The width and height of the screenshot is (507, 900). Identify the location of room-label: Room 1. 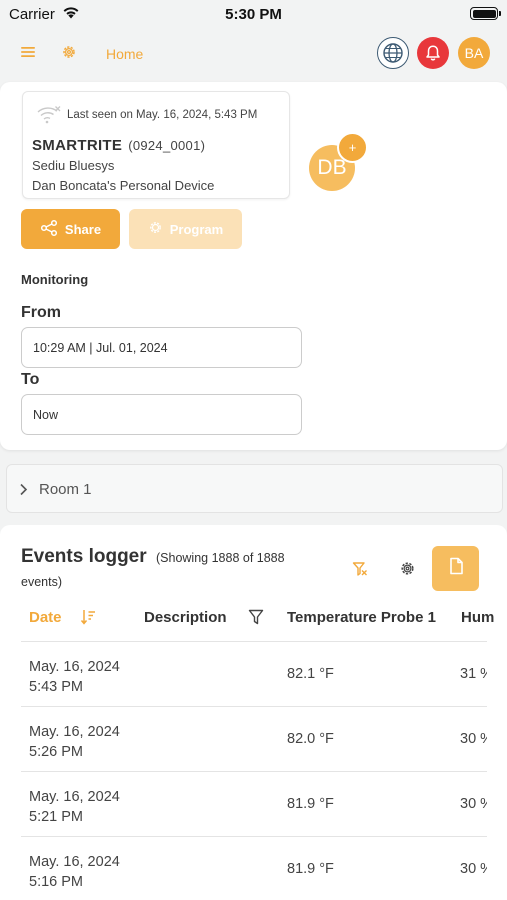
(65, 489).